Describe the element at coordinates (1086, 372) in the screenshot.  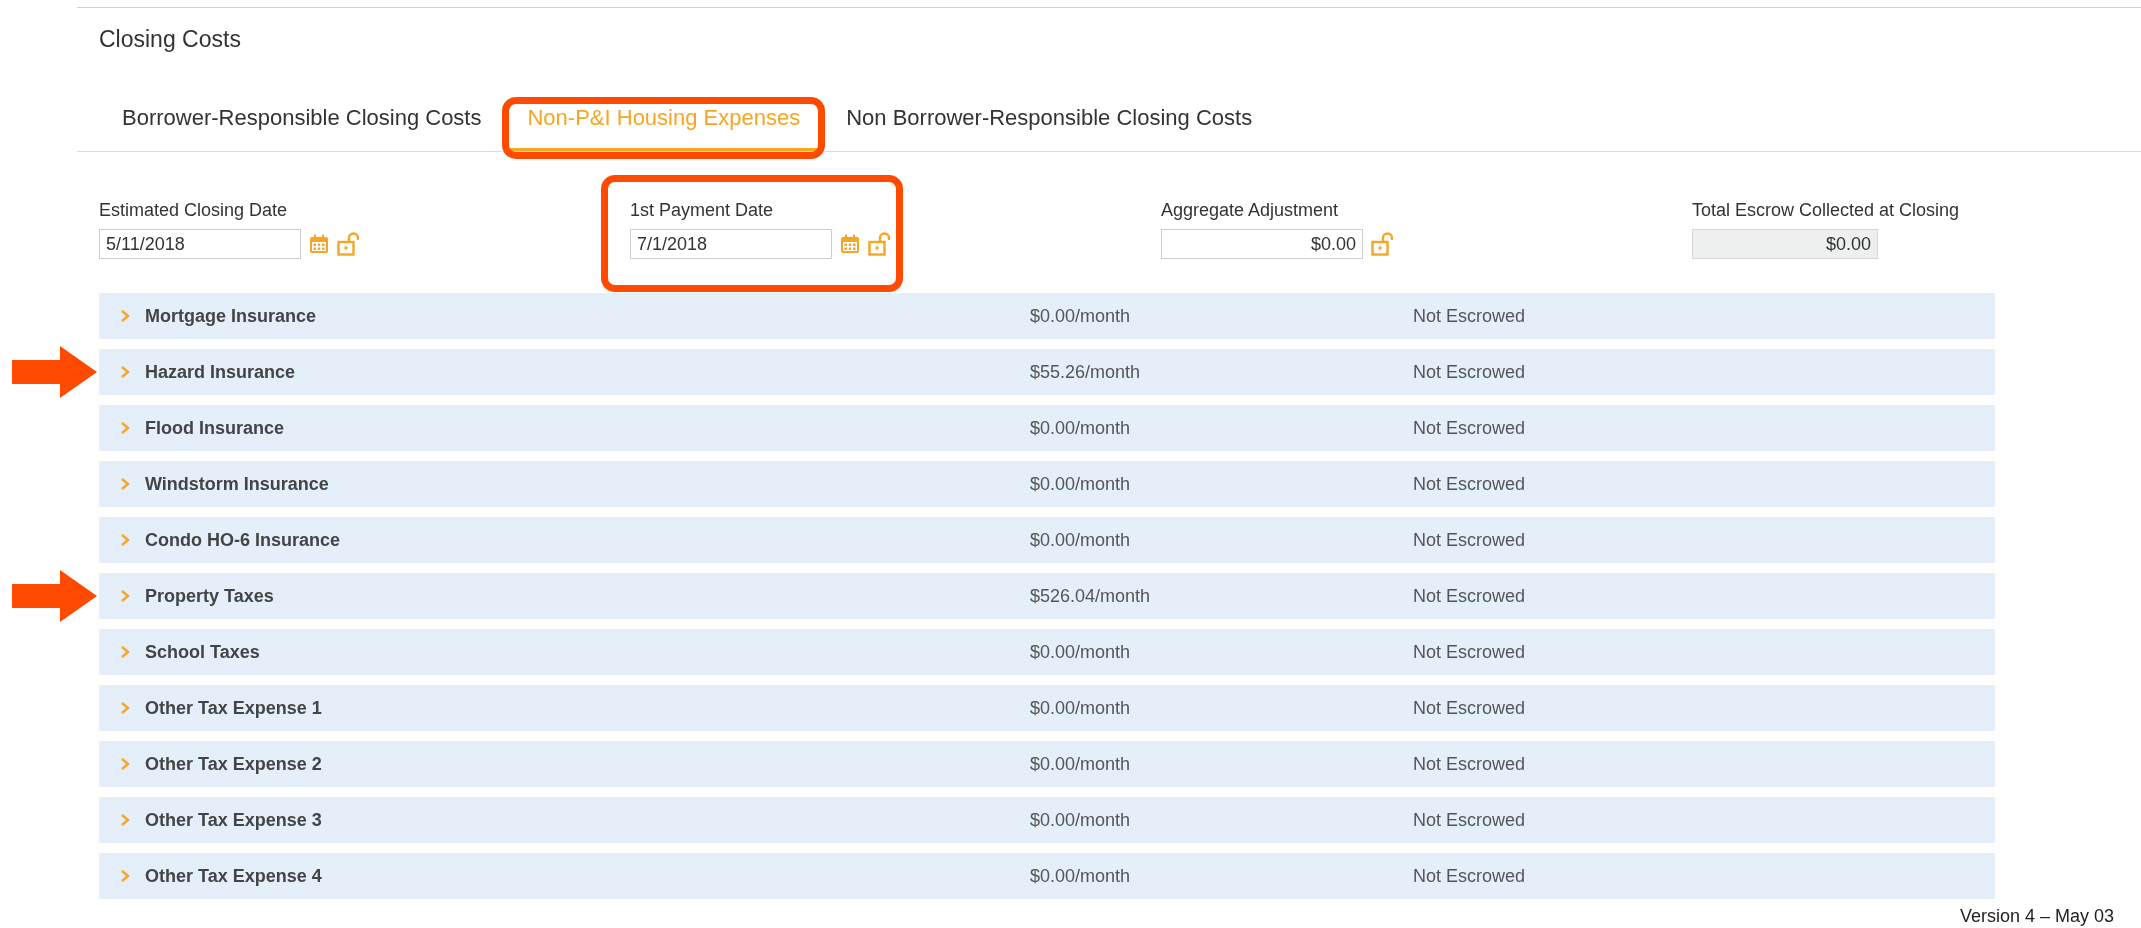
I see `expense-amount: $55.26/month` at that location.